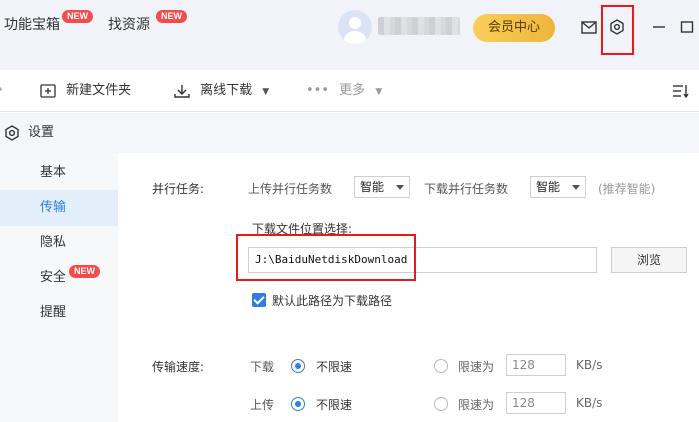 Image resolution: width=699 pixels, height=422 pixels. Describe the element at coordinates (59, 243) in the screenshot. I see `menu-item-privacy: 隐私` at that location.